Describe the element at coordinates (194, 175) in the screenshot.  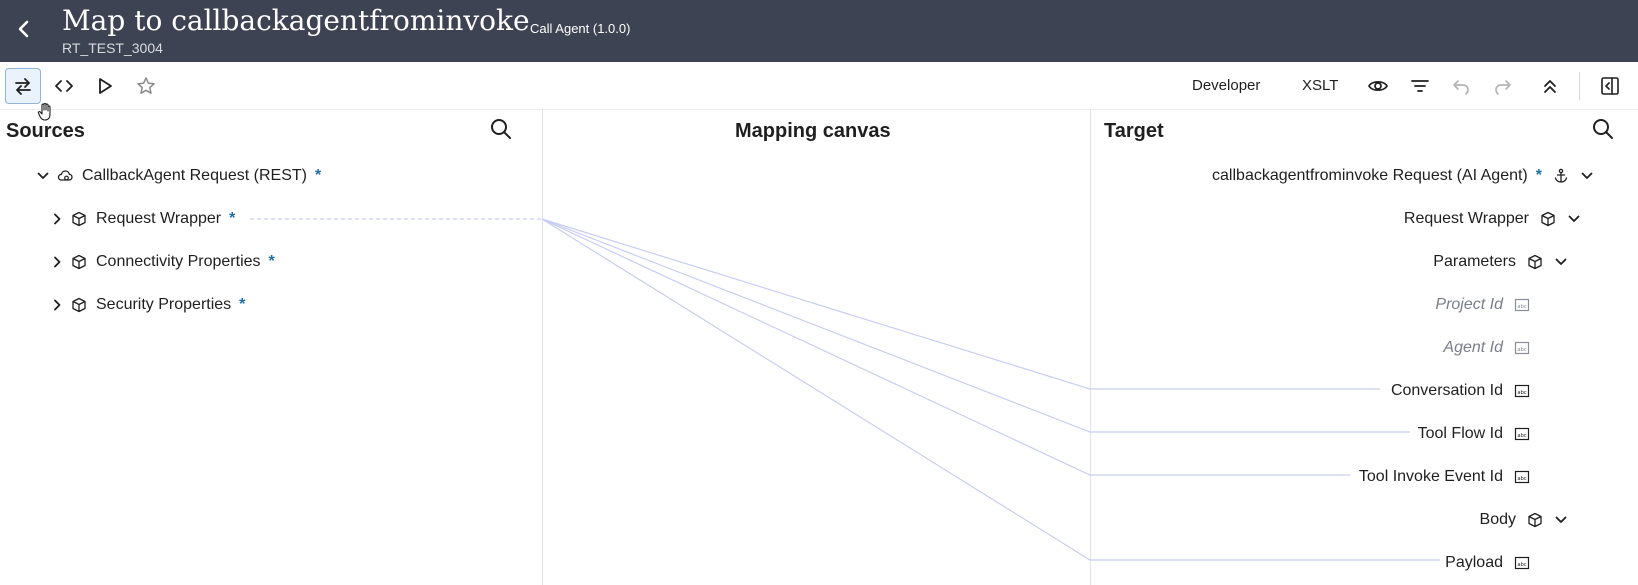
I see `source-item-label: CallbackAgent Request (REST)` at that location.